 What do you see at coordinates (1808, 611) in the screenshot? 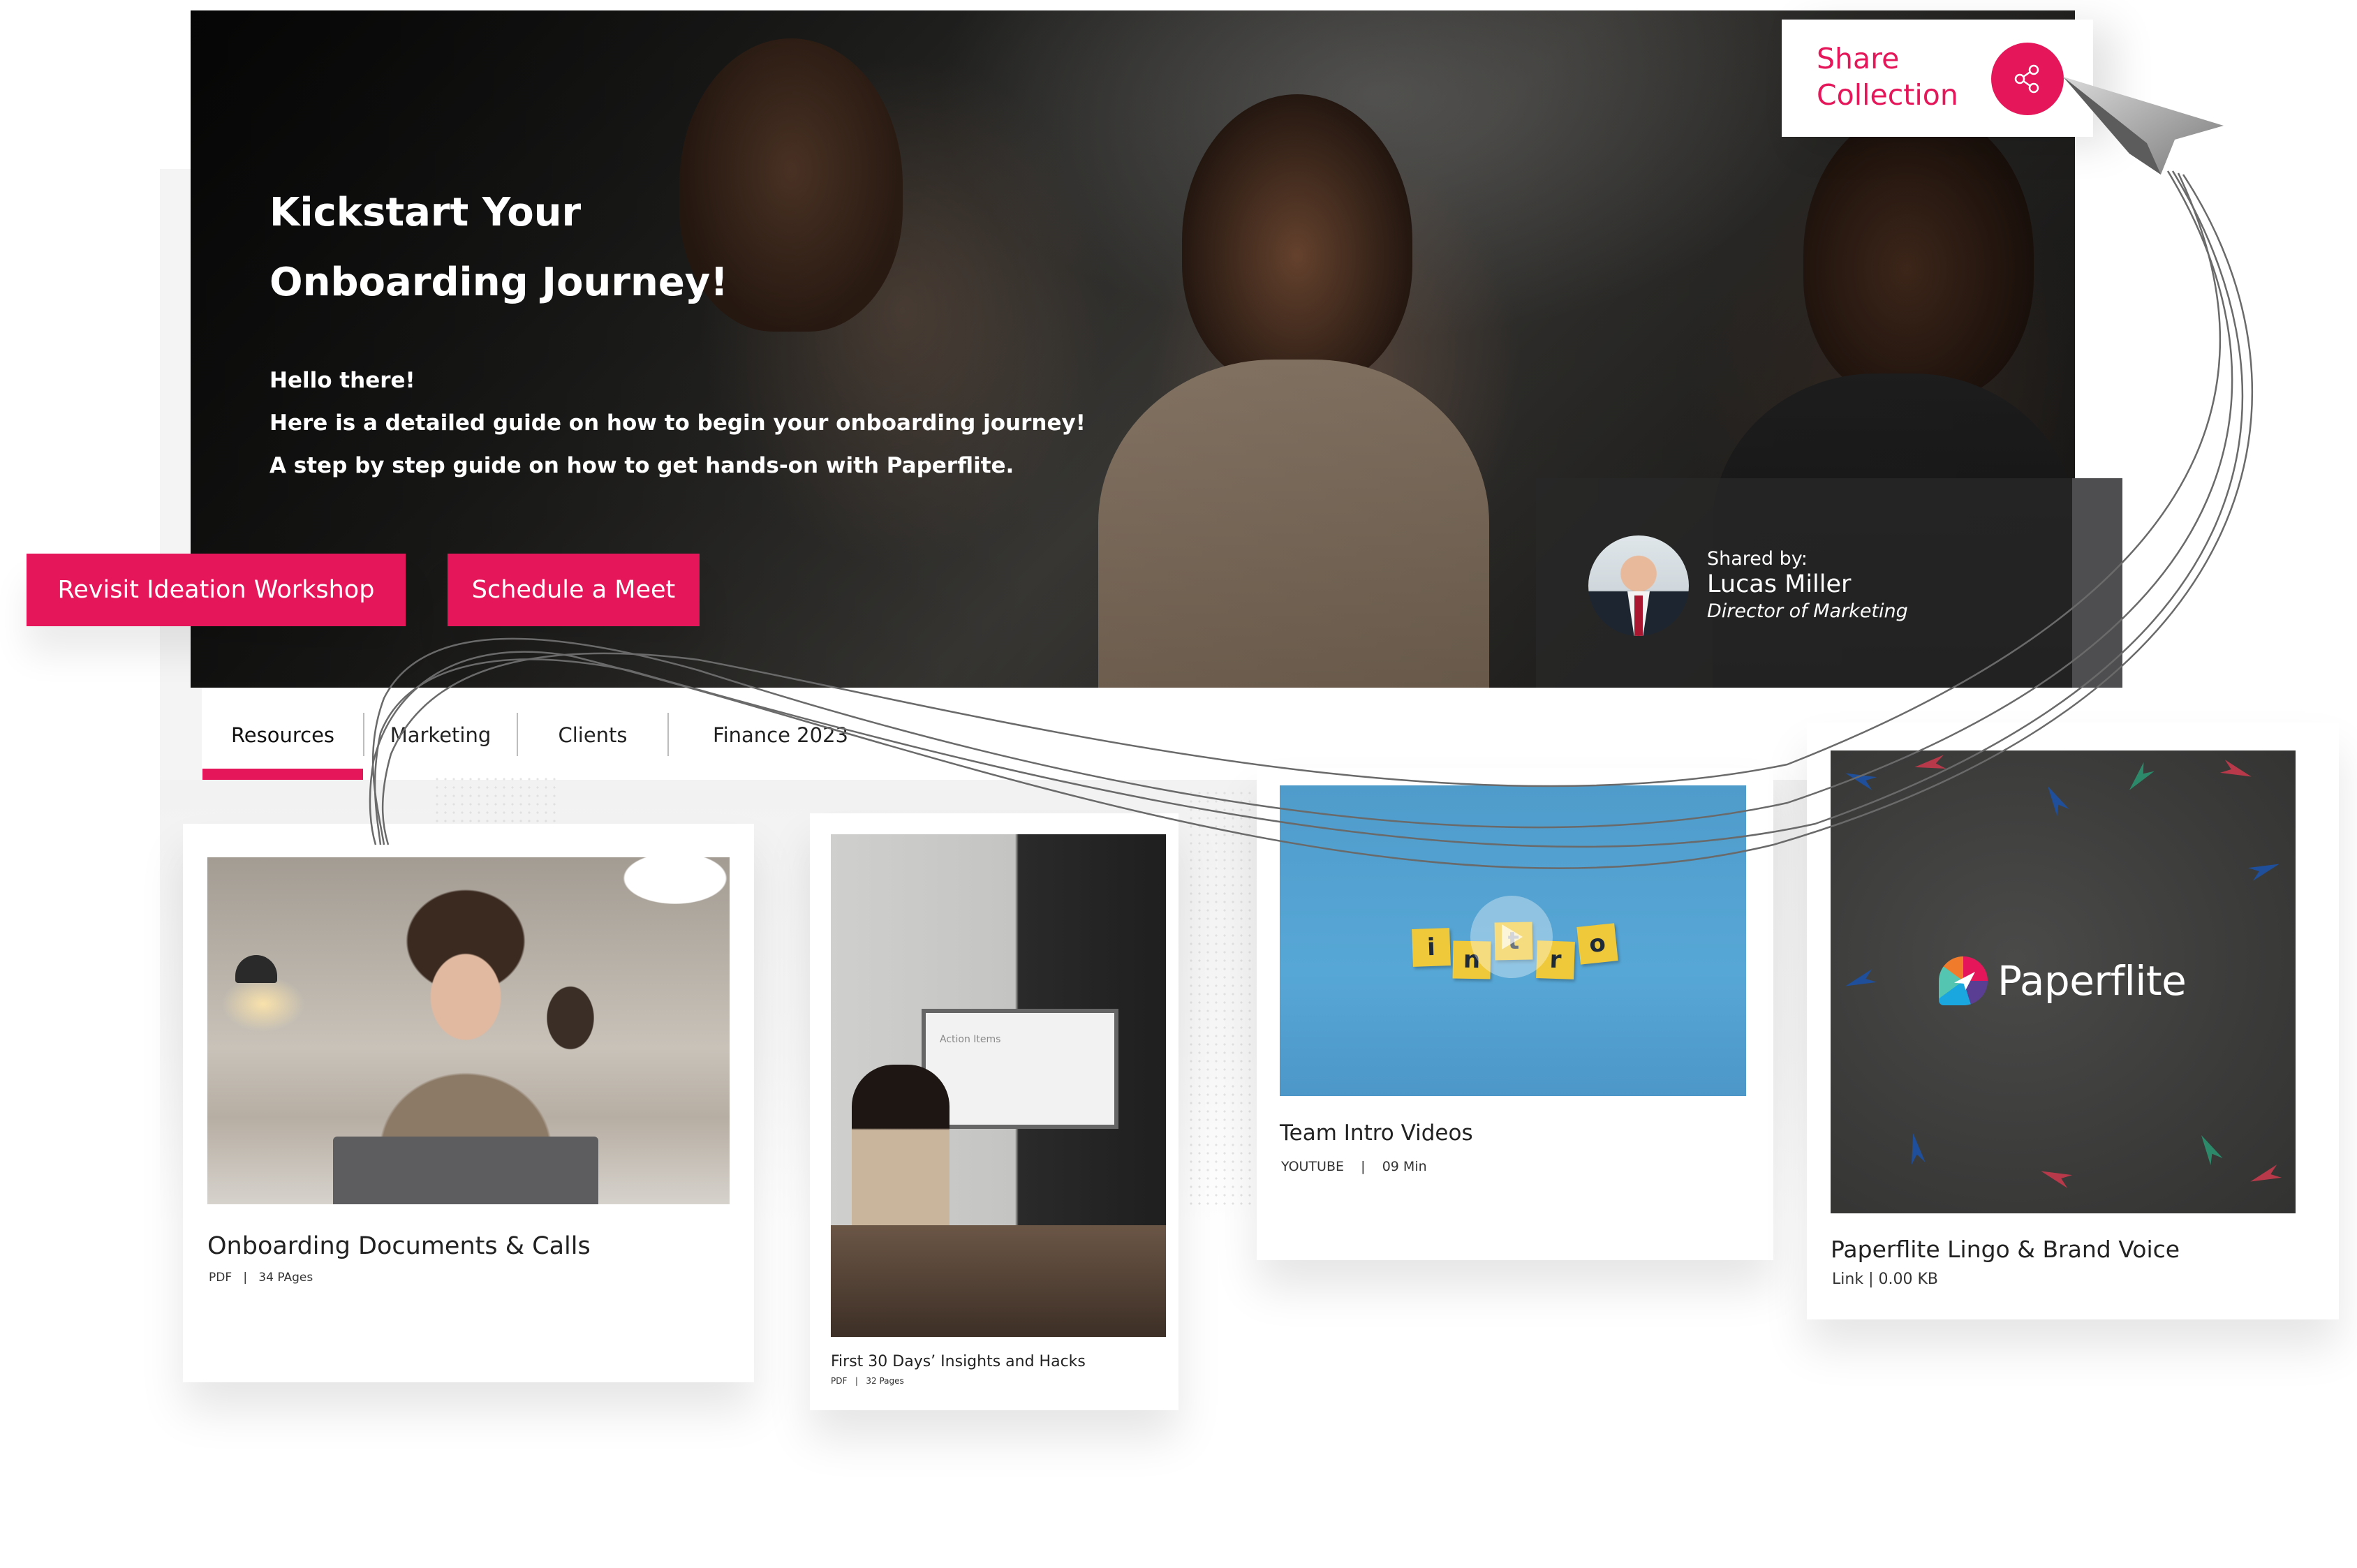
I see `sharer-role: Director of Marketing` at bounding box center [1808, 611].